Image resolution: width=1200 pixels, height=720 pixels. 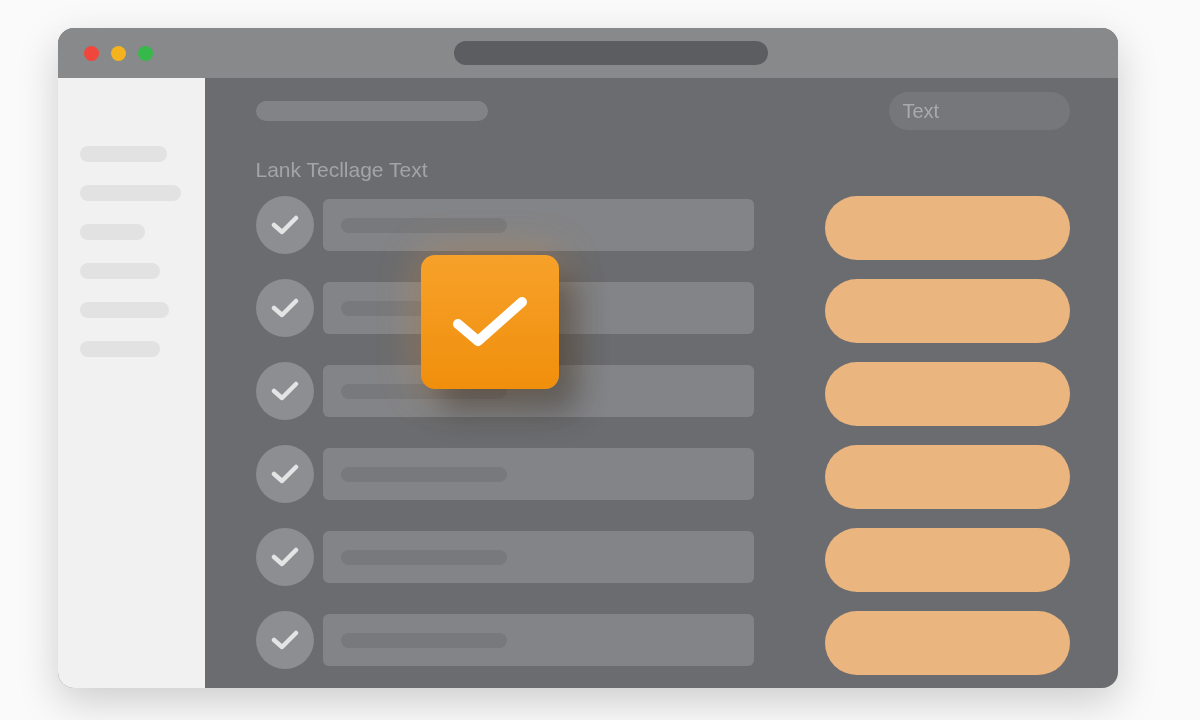 I want to click on maximize-dot, so click(x=145, y=53).